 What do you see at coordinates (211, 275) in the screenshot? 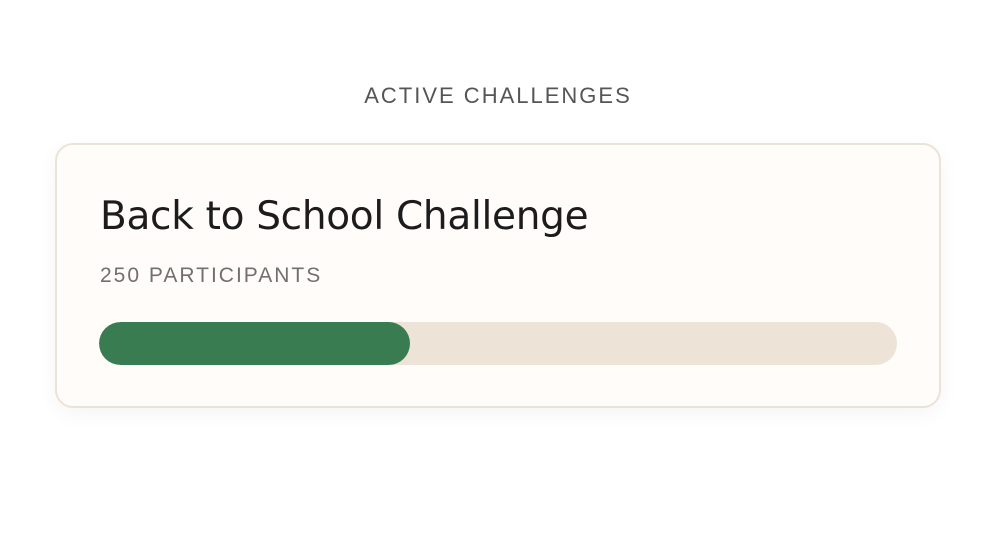
I see `participants-count: 250 PARTICIPANTS` at bounding box center [211, 275].